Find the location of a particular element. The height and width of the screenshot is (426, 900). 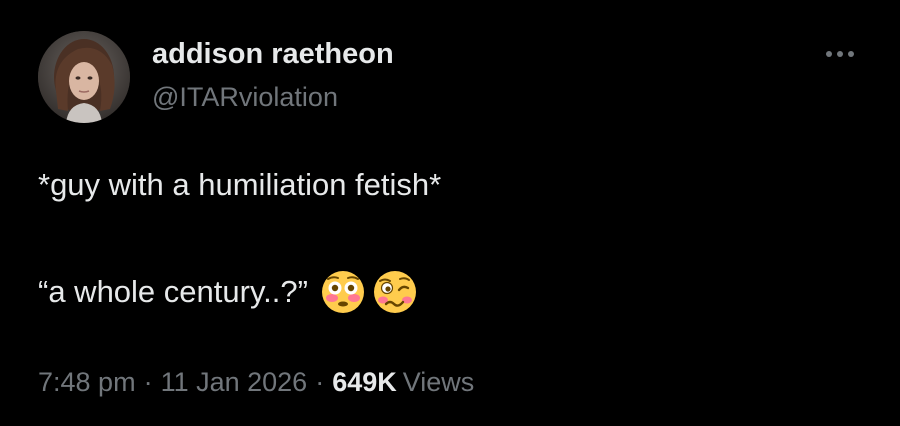

display-name: addison raetheon is located at coordinates (273, 54).